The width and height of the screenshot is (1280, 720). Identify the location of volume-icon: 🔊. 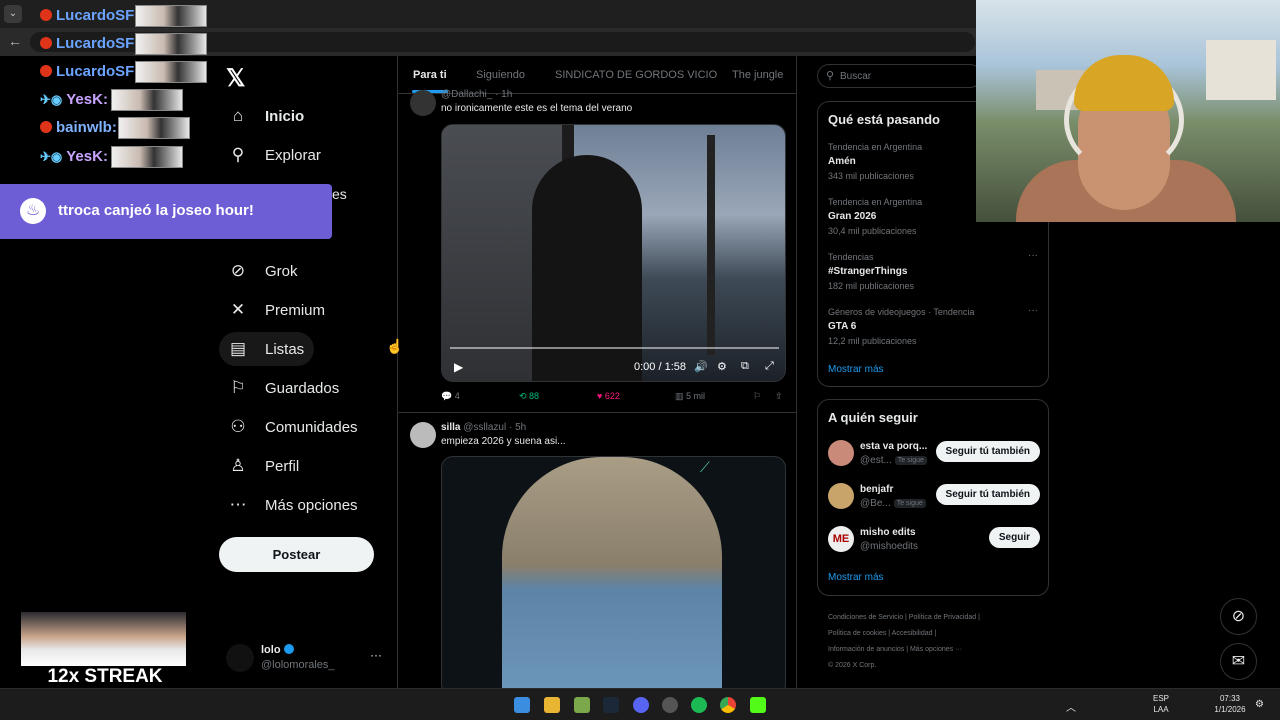
(701, 366).